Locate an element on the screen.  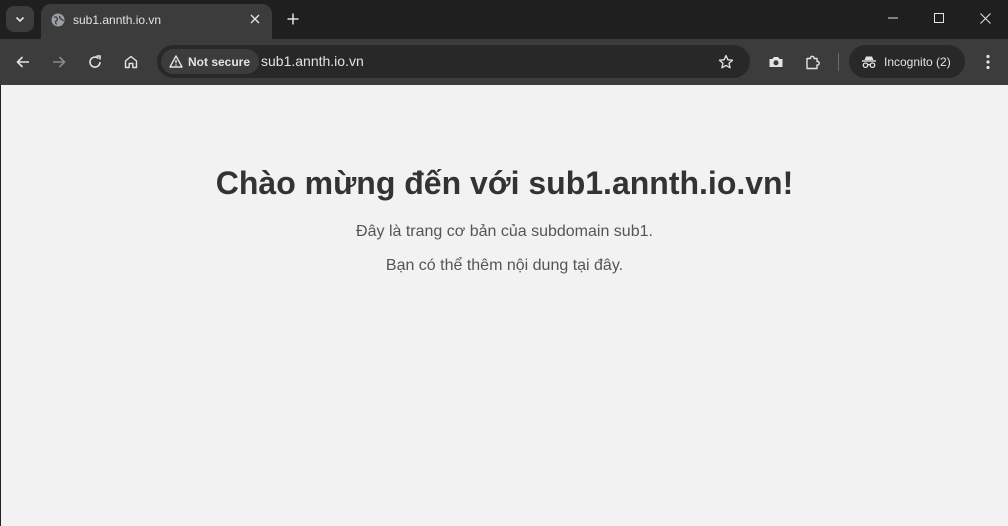
tab-active: sub1.annth.io.vn is located at coordinates (156, 21).